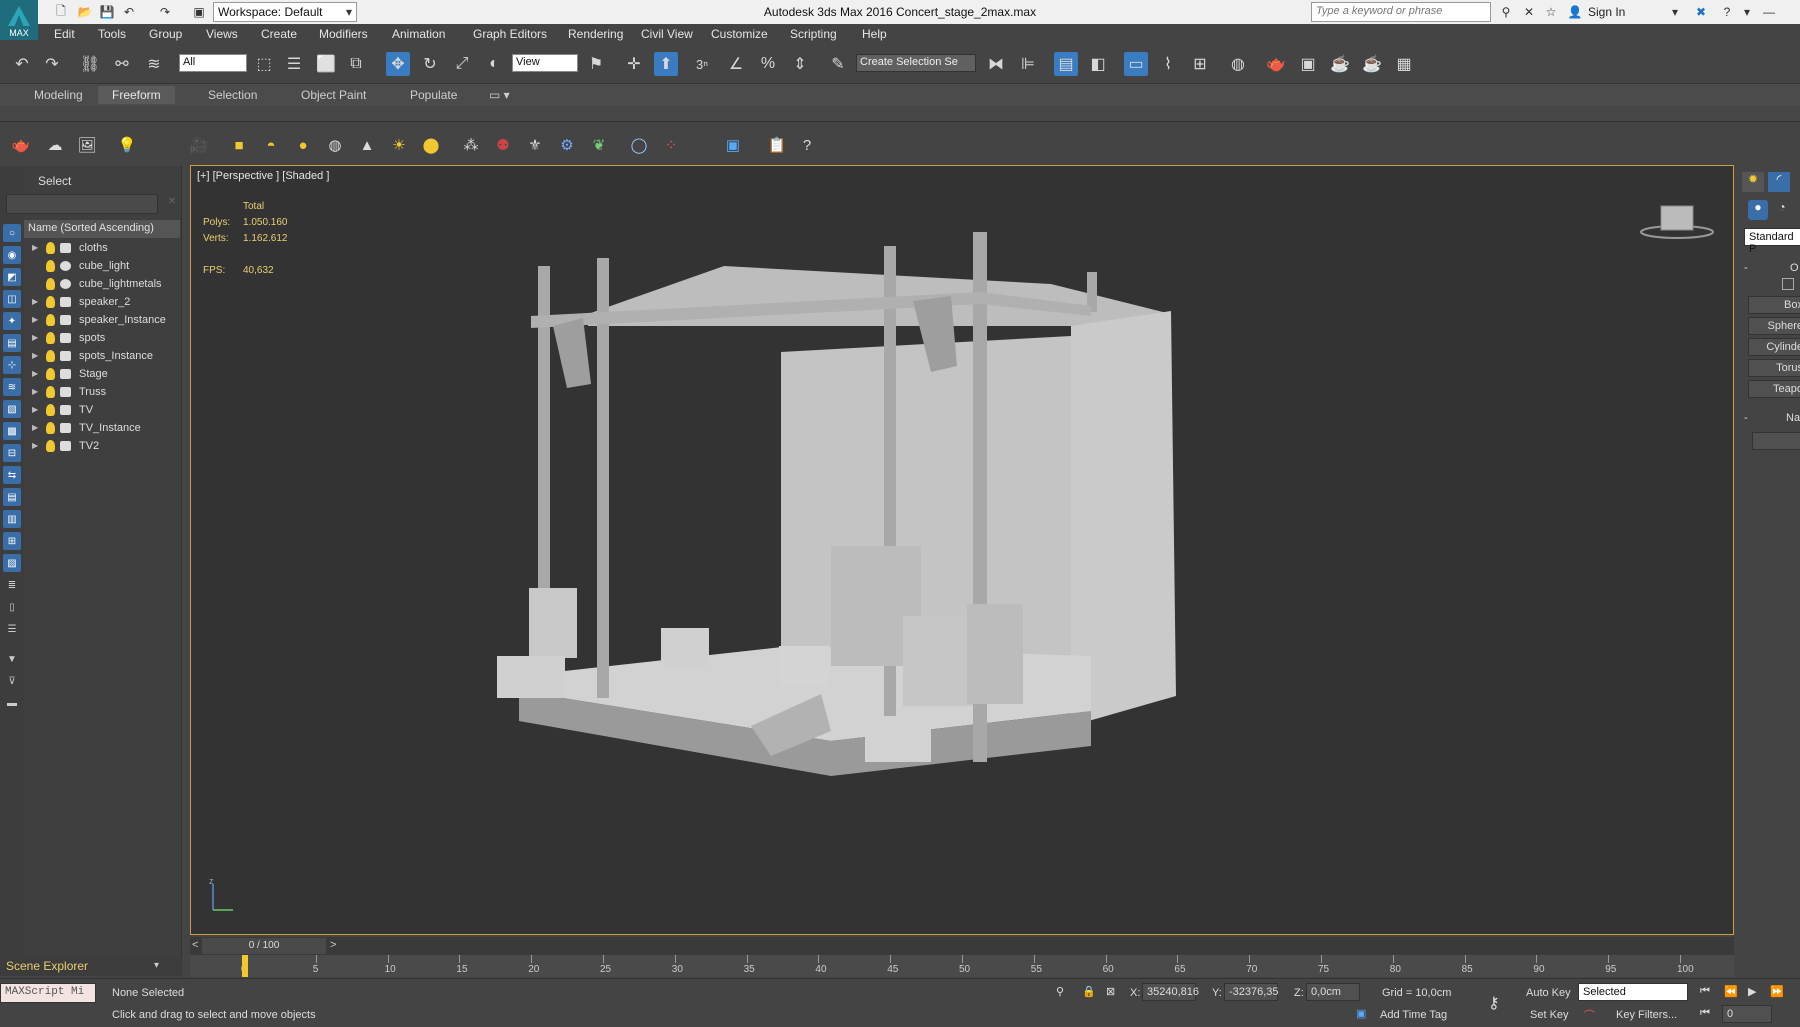 This screenshot has height=1027, width=1800. What do you see at coordinates (916, 63) in the screenshot?
I see `named-selection-dropdown: Create Selection Se` at bounding box center [916, 63].